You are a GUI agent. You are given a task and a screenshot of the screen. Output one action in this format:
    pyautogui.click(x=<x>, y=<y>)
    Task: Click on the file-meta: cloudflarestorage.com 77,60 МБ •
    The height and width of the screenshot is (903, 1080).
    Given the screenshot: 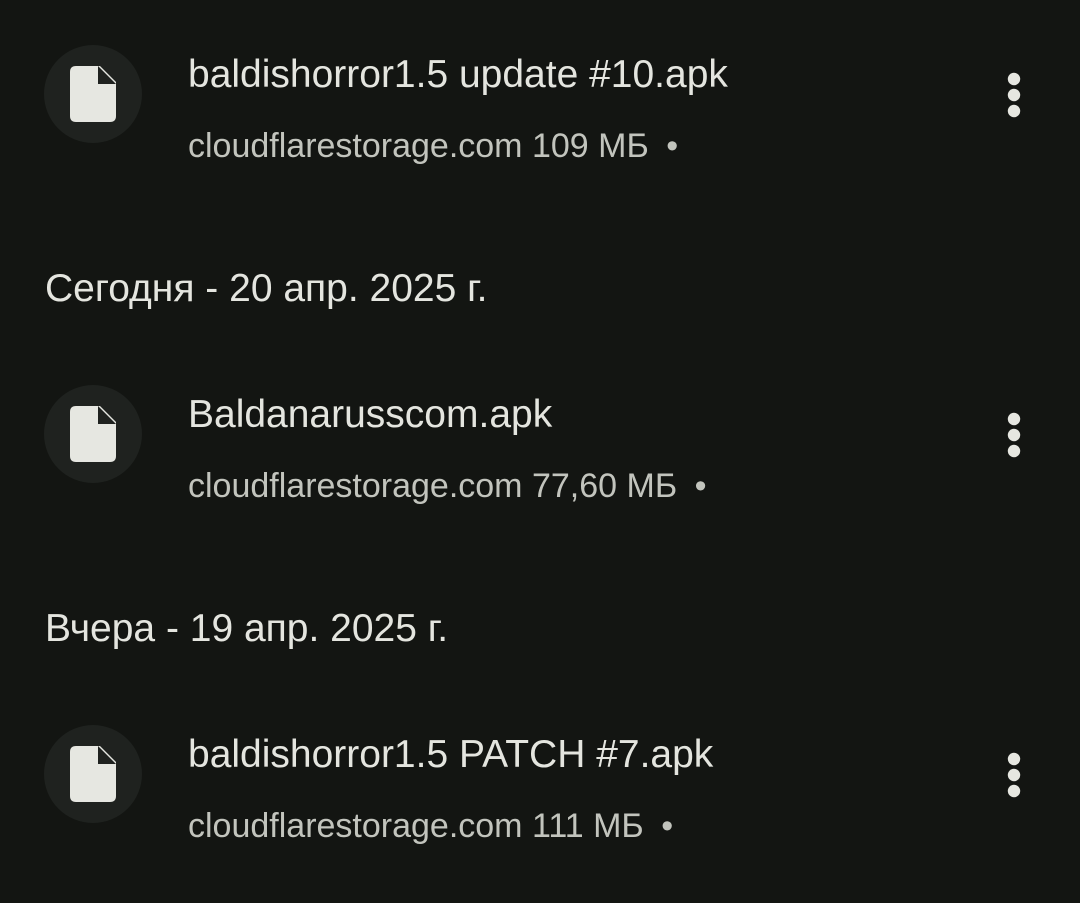 What is the action you would take?
    pyautogui.click(x=447, y=486)
    